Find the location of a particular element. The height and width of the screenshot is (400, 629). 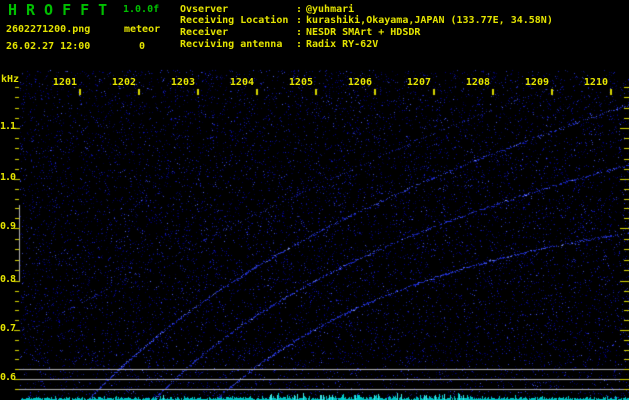

station-row-label: Receiving Location is located at coordinates (234, 20).